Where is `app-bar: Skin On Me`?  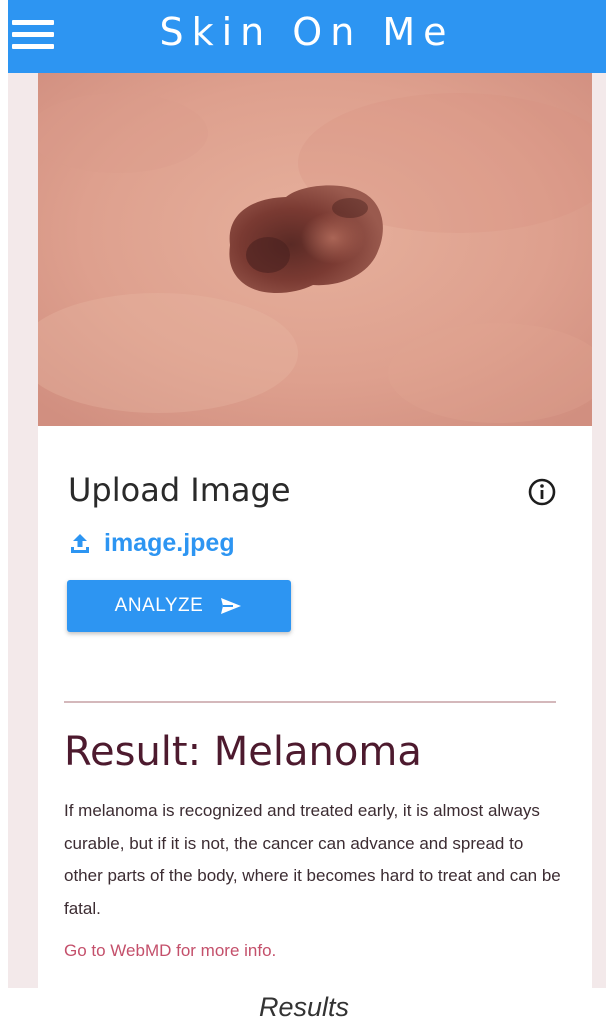 app-bar: Skin On Me is located at coordinates (307, 36).